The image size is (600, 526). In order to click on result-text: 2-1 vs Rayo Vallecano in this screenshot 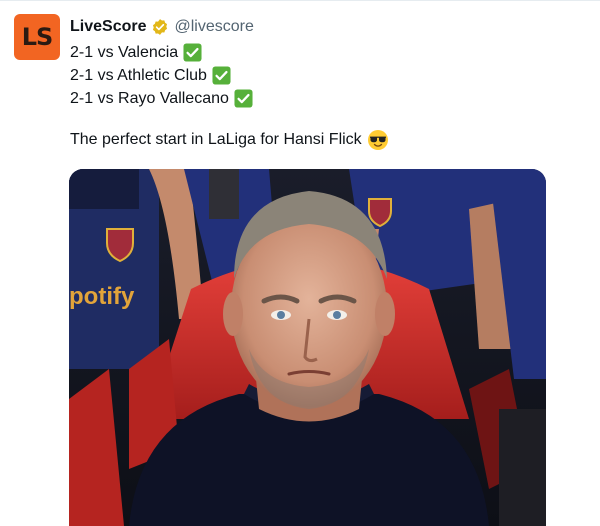, I will do `click(149, 98)`.